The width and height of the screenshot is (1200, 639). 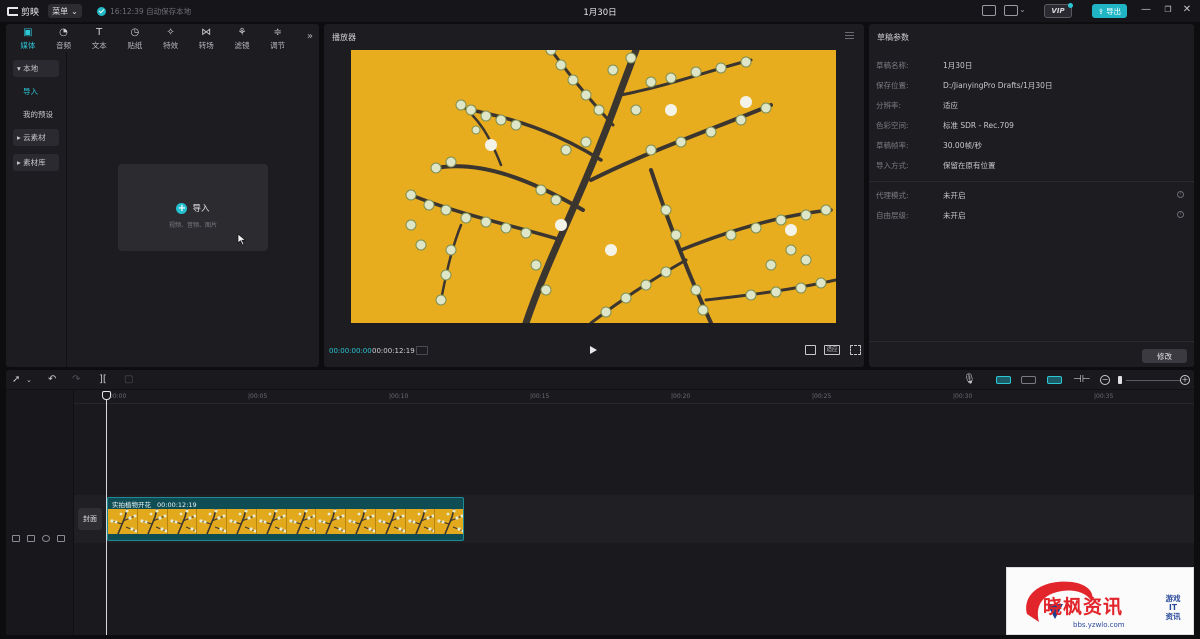 What do you see at coordinates (1022, 9) in the screenshot?
I see `layout-chevron-icon: ⌄` at bounding box center [1022, 9].